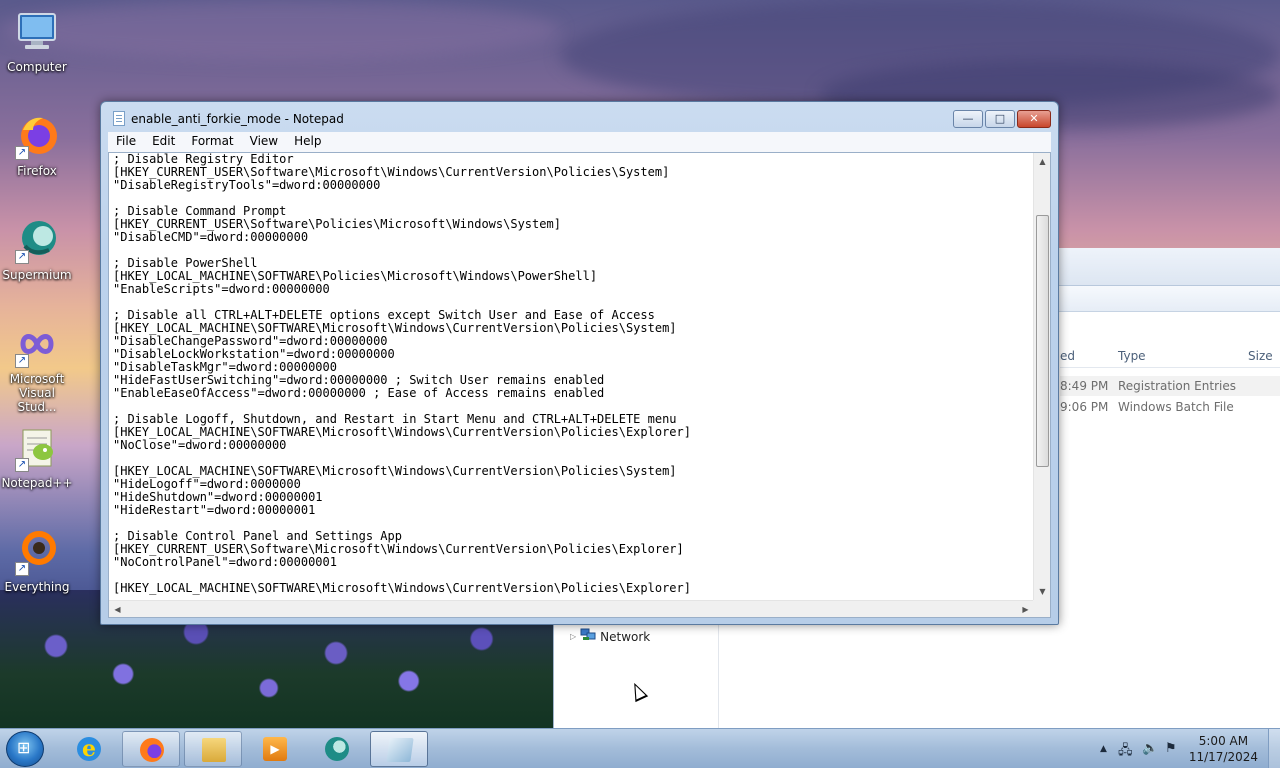  Describe the element at coordinates (37, 32) in the screenshot. I see `computer-icon` at that location.